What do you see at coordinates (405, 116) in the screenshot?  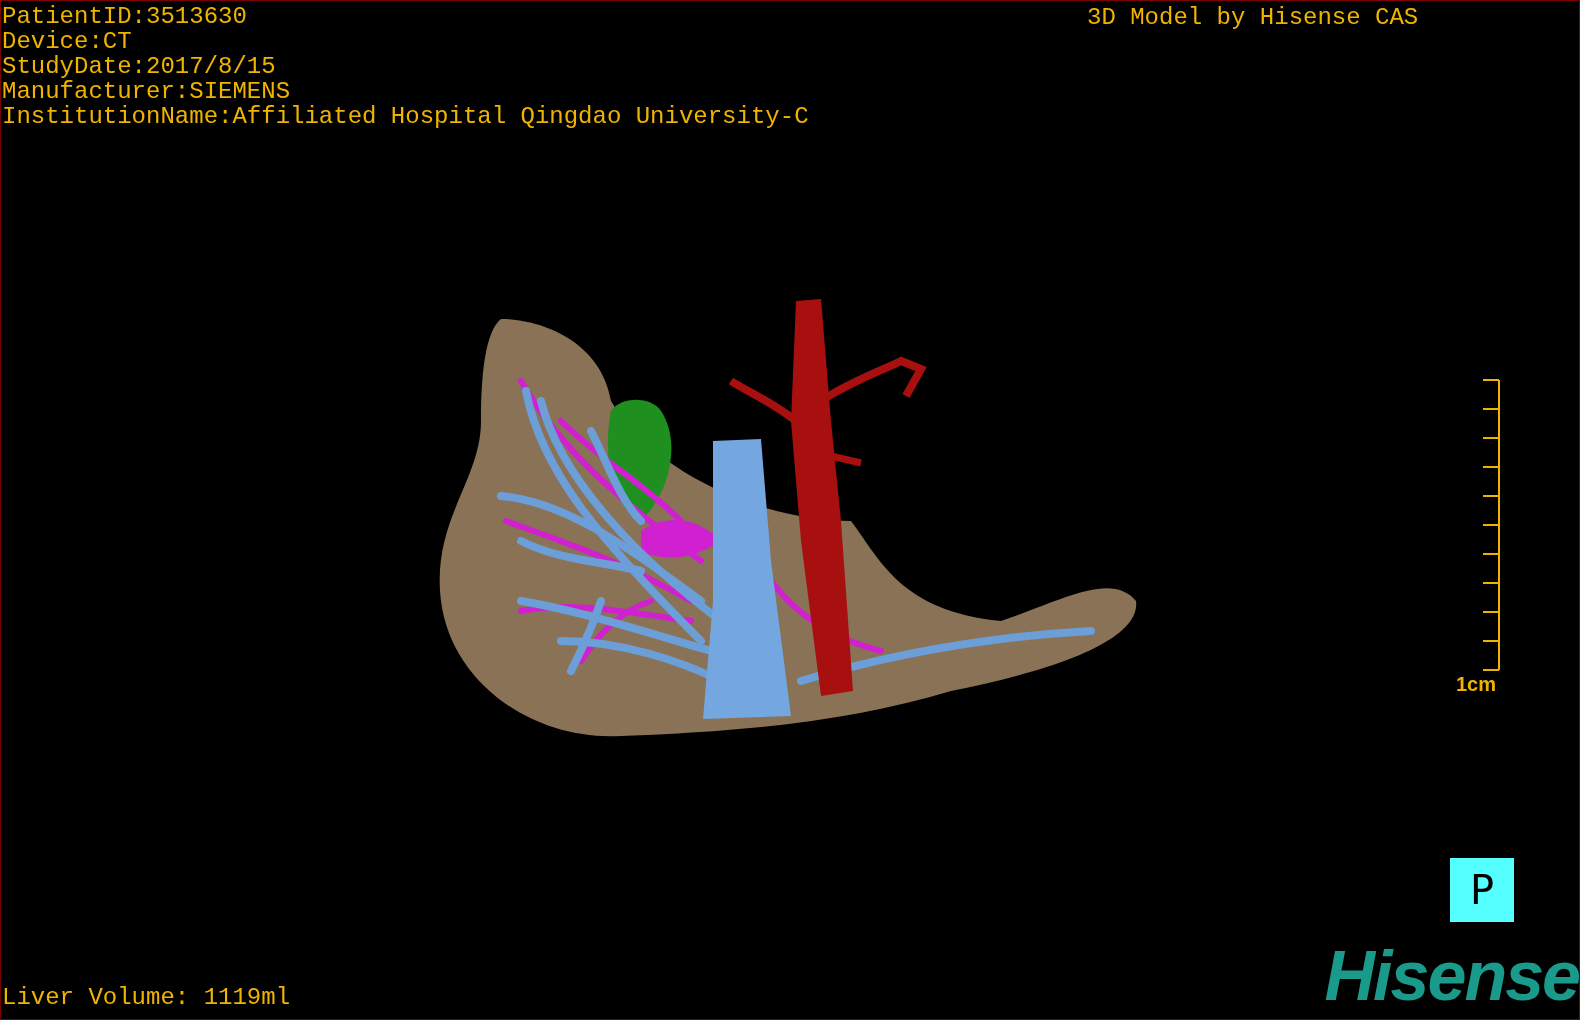 I see `patient-info-text: InstitutionName:Affiliated Hospital Qingdao University-C` at bounding box center [405, 116].